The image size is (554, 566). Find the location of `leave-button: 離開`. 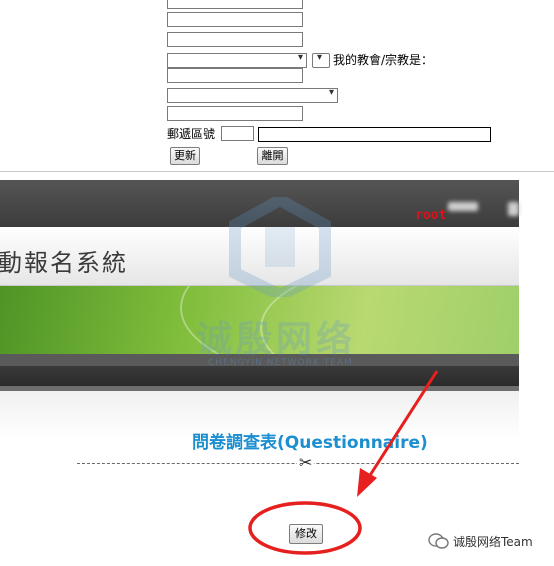

leave-button: 離開 is located at coordinates (272, 156).